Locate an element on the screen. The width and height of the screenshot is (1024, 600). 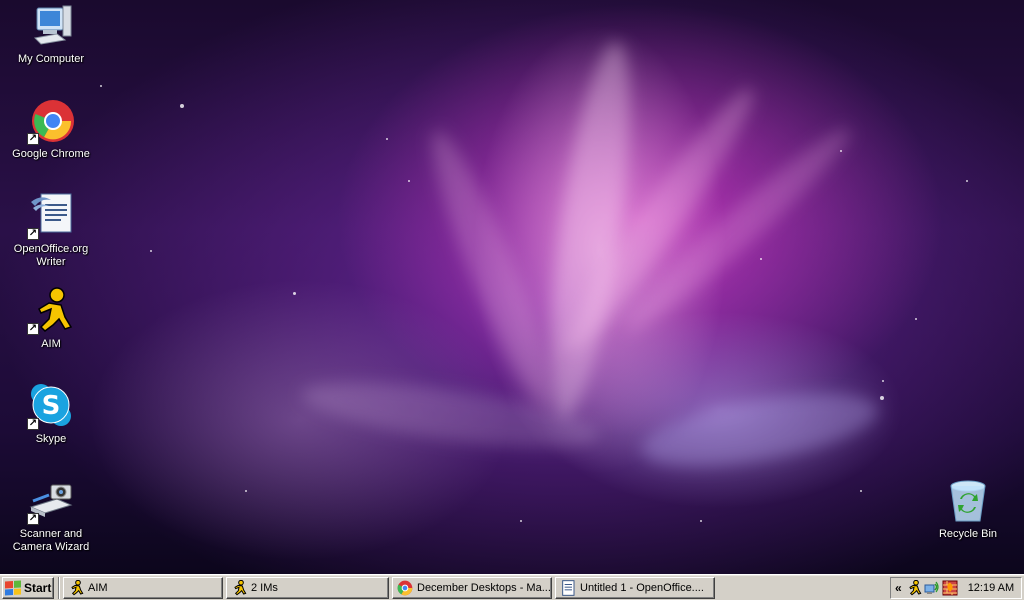
svg-text: S is located at coordinates (51, 406).